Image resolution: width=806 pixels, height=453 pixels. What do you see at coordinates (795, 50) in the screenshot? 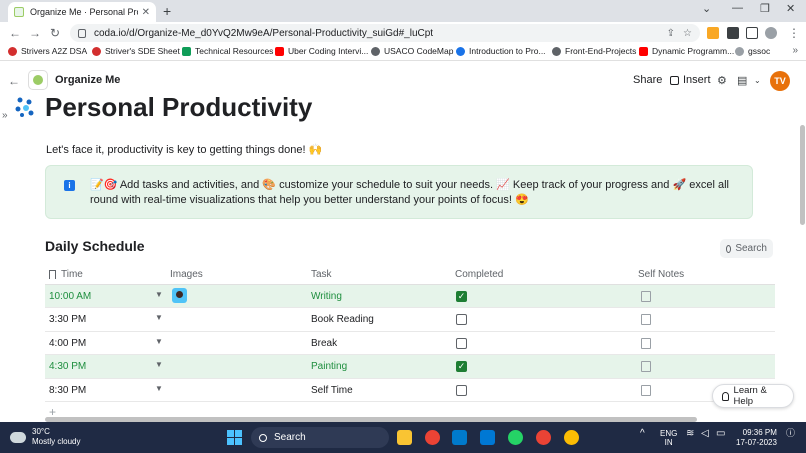
I see `more-bookmarks-button: »` at bounding box center [795, 50].